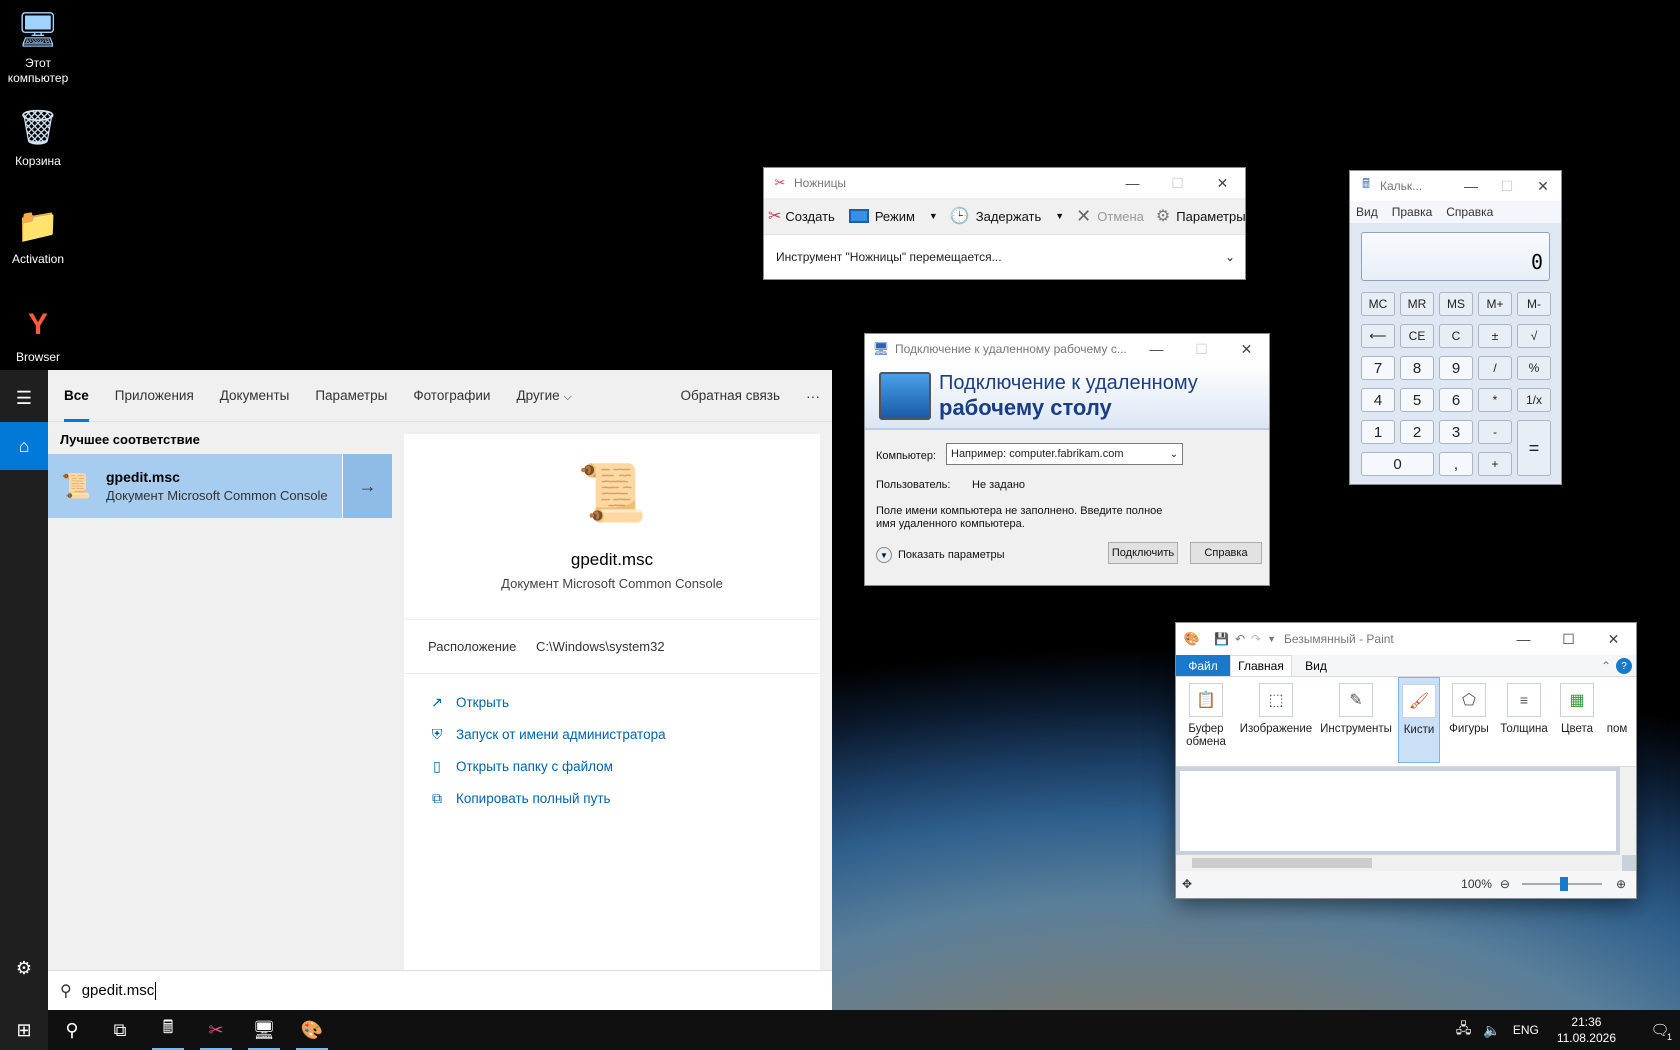 The width and height of the screenshot is (1680, 1050). What do you see at coordinates (1505, 884) in the screenshot?
I see `zoom-out-icon: ⊖` at bounding box center [1505, 884].